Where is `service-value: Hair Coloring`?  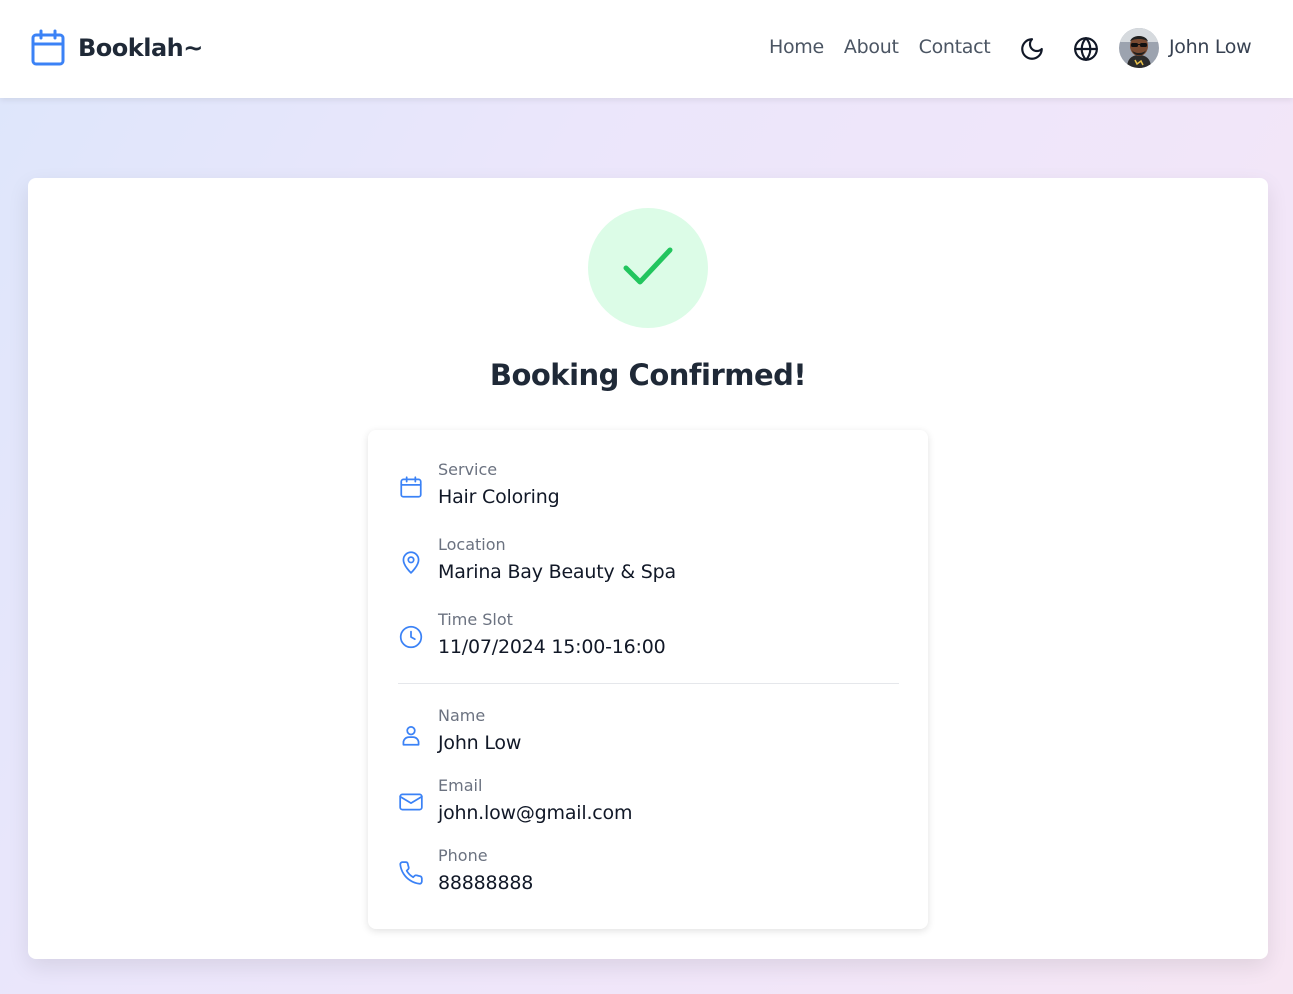
service-value: Hair Coloring is located at coordinates (499, 497).